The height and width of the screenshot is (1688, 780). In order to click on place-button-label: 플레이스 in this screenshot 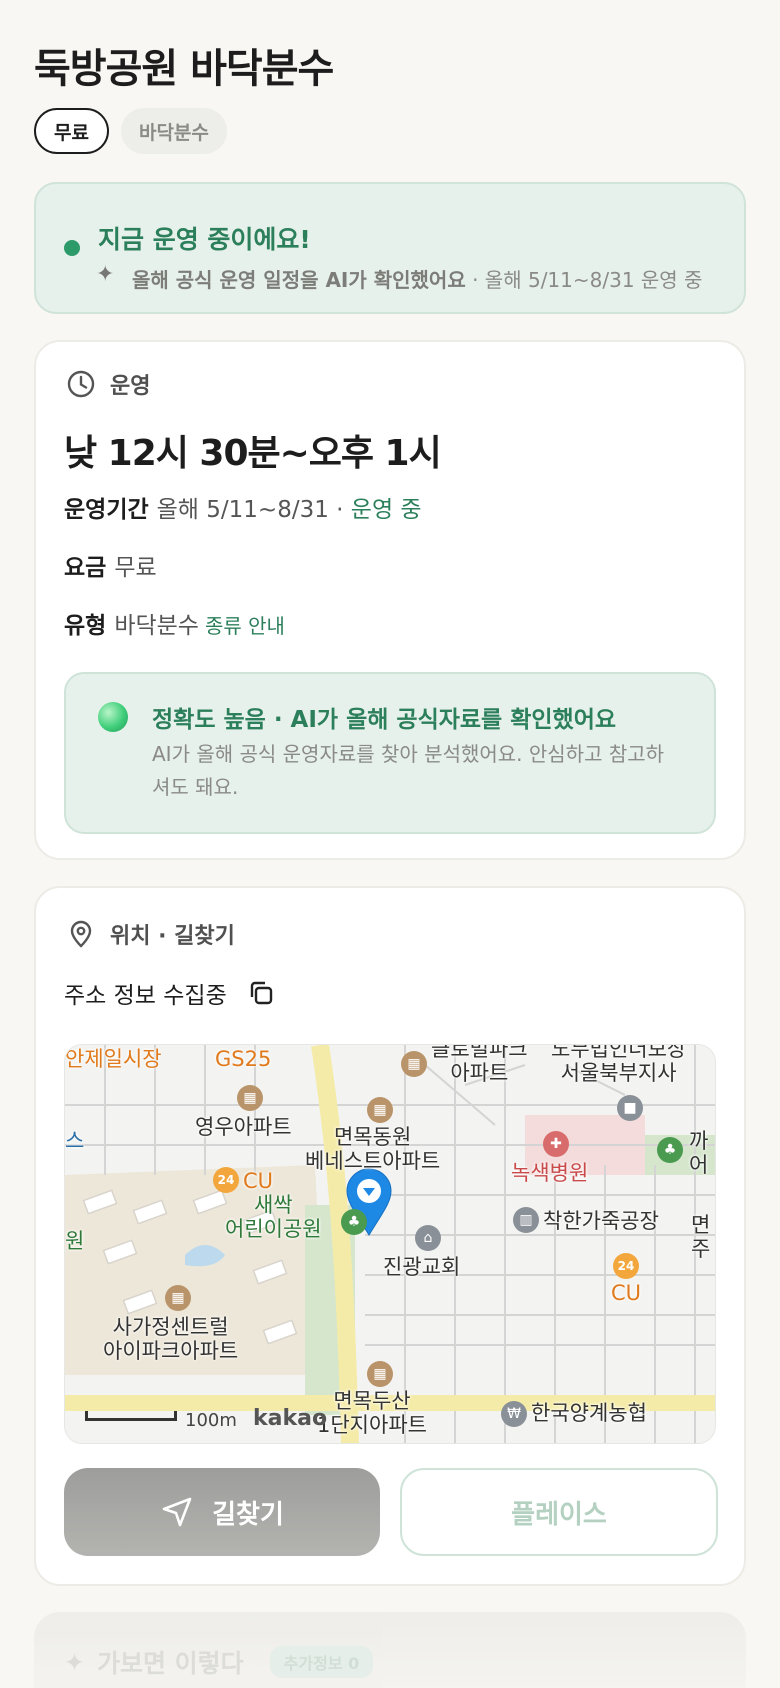, I will do `click(559, 1514)`.